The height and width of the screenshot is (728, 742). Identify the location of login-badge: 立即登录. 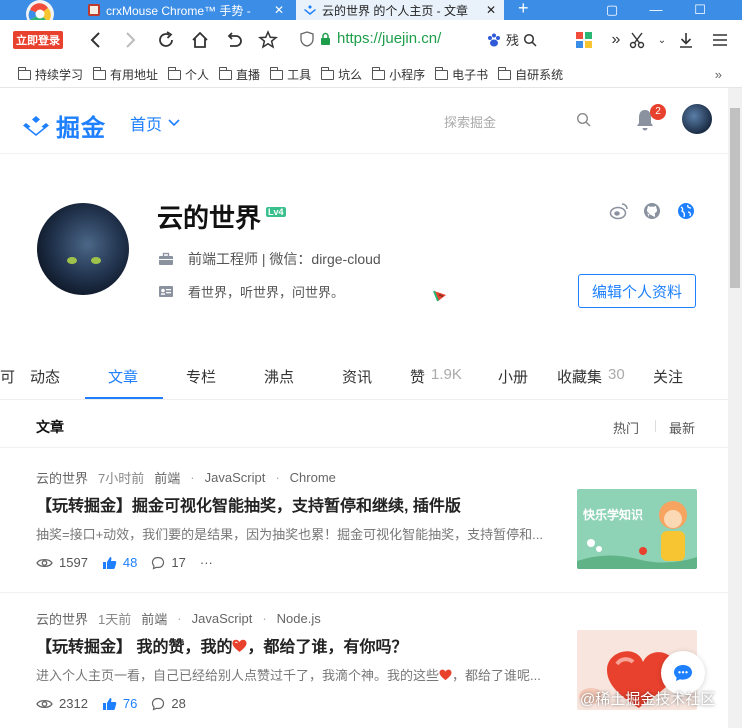
(38, 40).